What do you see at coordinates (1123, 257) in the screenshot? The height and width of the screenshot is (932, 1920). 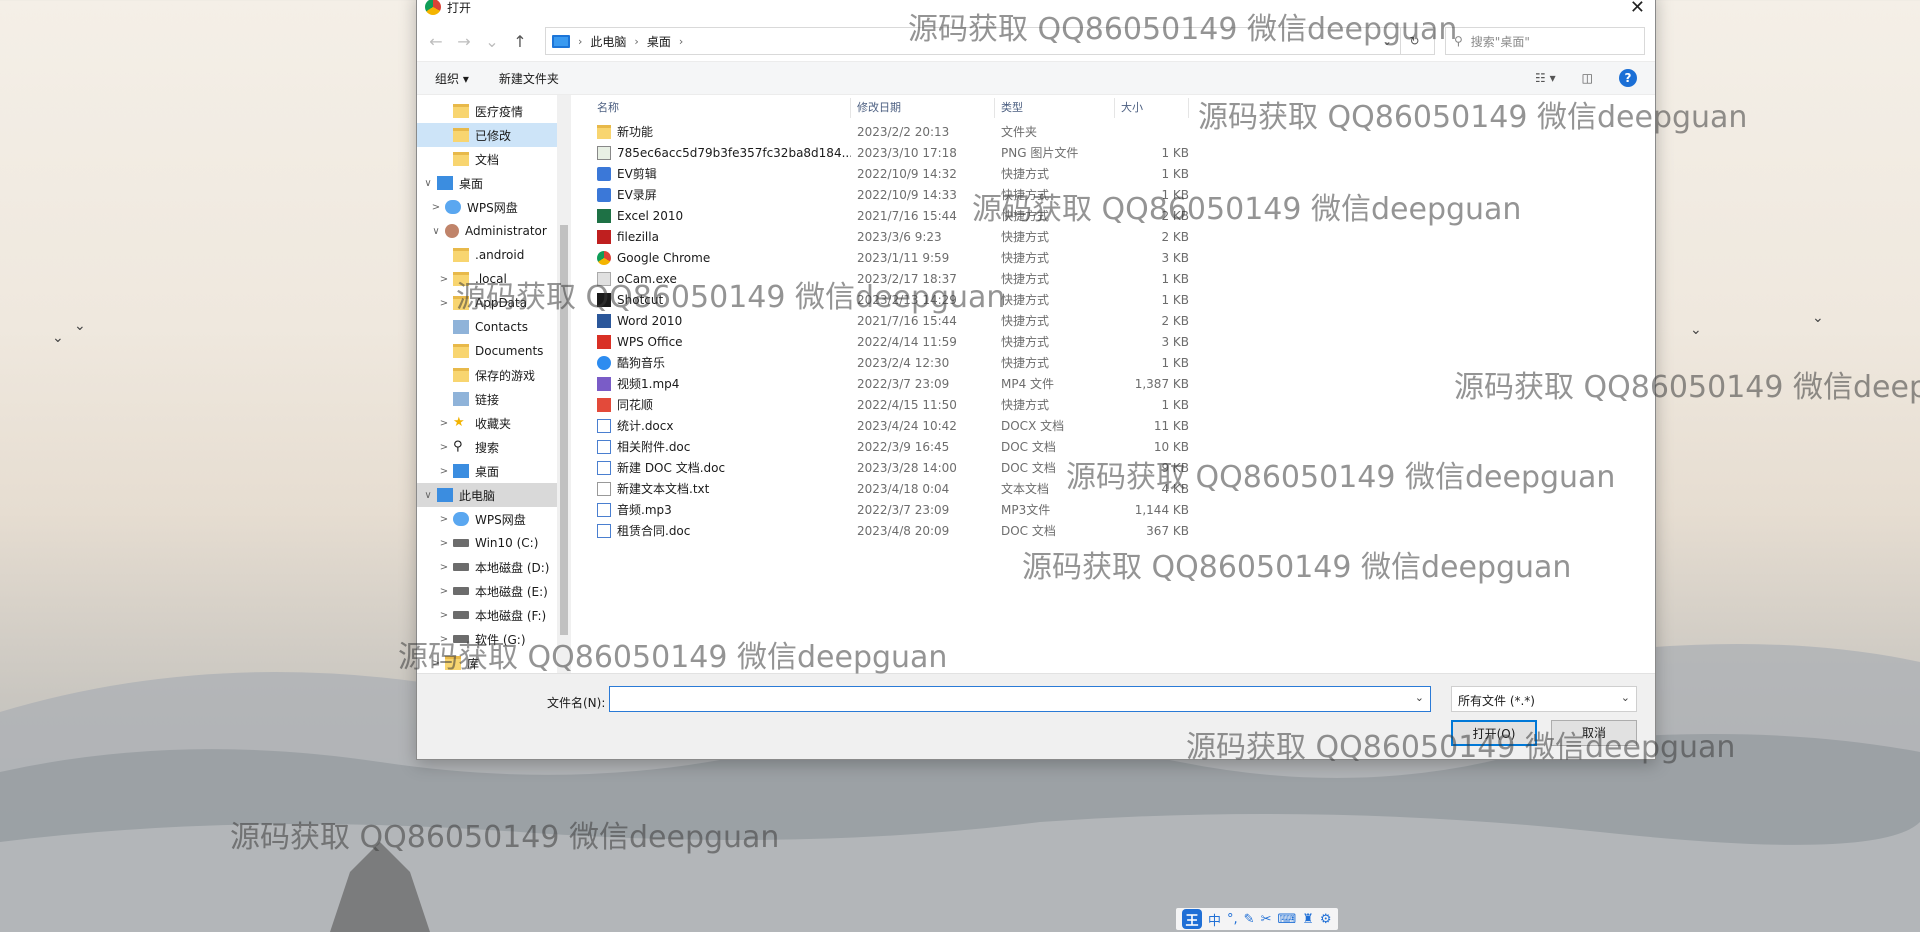 I see `file-row: Google Chrome 2023/1/11 9:59 快捷方式 3 KB` at bounding box center [1123, 257].